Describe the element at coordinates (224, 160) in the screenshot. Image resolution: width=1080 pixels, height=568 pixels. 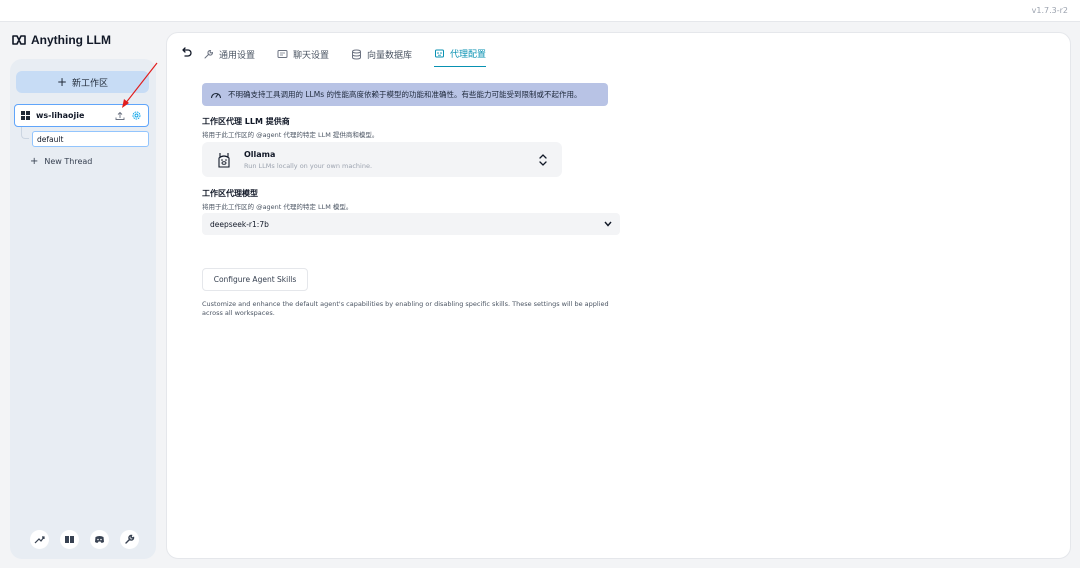
I see `ollama-llama-icon` at that location.